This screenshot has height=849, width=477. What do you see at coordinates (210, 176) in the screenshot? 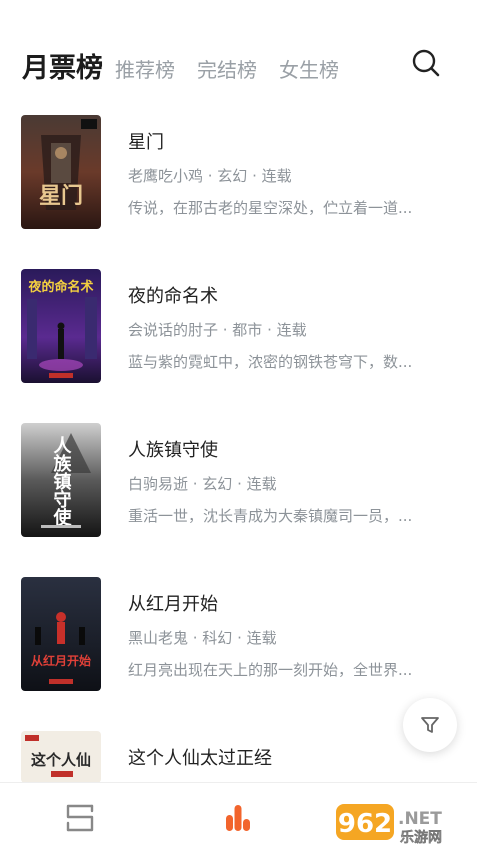
I see `book-meta: 老鹰吃小鸡 · 玄幻 · 连载` at bounding box center [210, 176].